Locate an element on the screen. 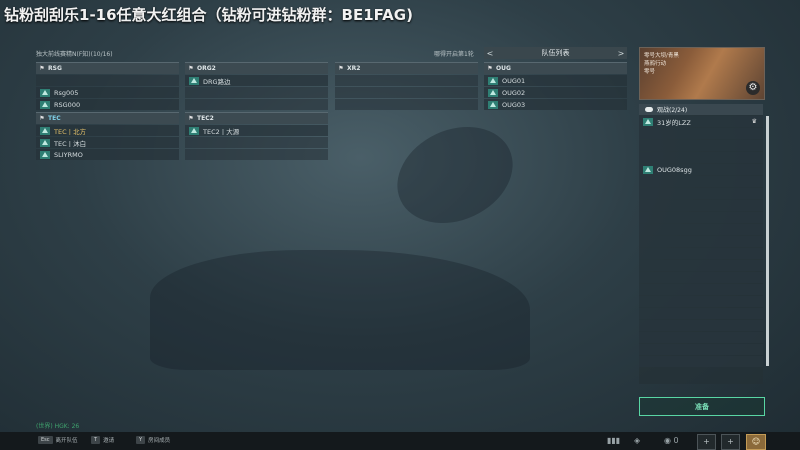 The height and width of the screenshot is (450, 800). map-preview: 零号大坝/青黑 燕鸦行动 零号 ⚙ is located at coordinates (702, 73).